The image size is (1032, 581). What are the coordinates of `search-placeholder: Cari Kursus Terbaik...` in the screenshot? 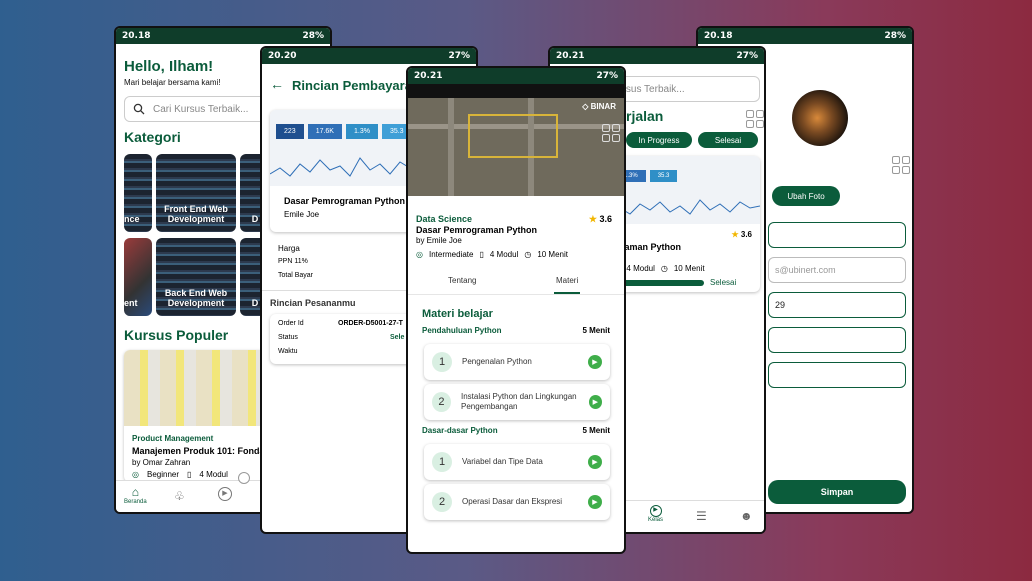 It's located at (201, 109).